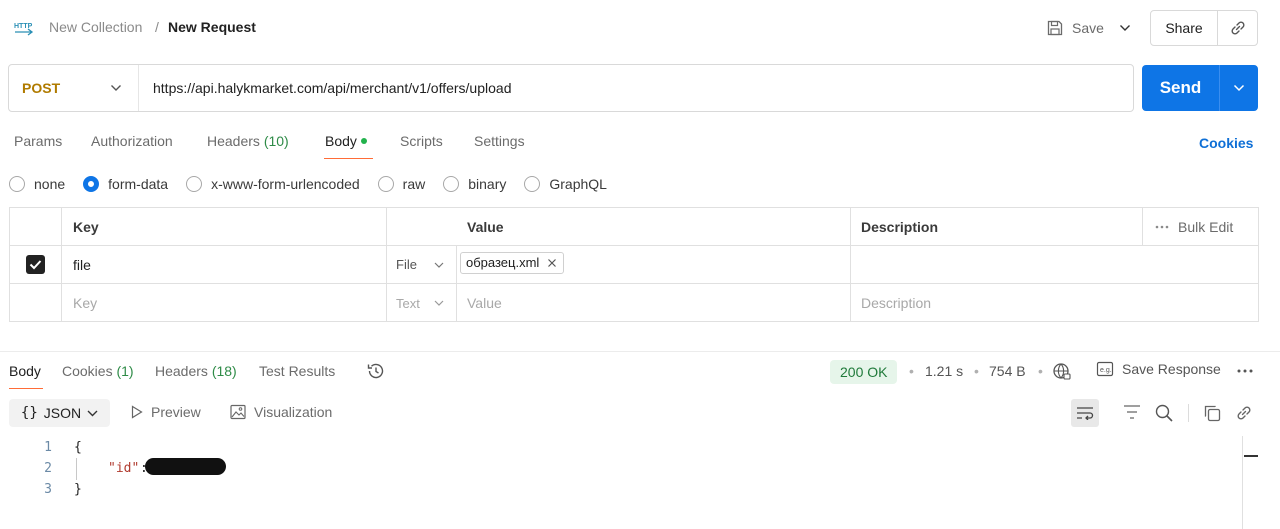  What do you see at coordinates (132, 141) in the screenshot?
I see `tab-authorization: Authorization` at bounding box center [132, 141].